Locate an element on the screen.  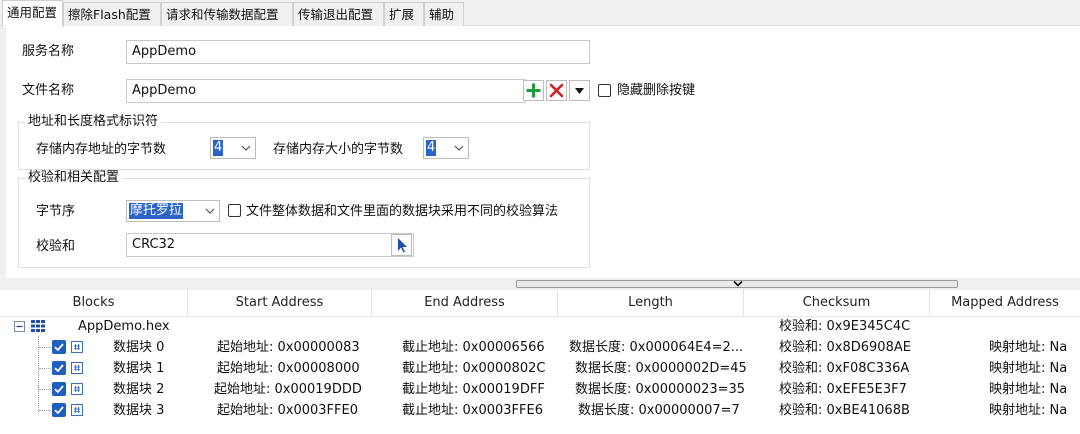
addr-length-legend: 地址和长度格式标识符 is located at coordinates (93, 122).